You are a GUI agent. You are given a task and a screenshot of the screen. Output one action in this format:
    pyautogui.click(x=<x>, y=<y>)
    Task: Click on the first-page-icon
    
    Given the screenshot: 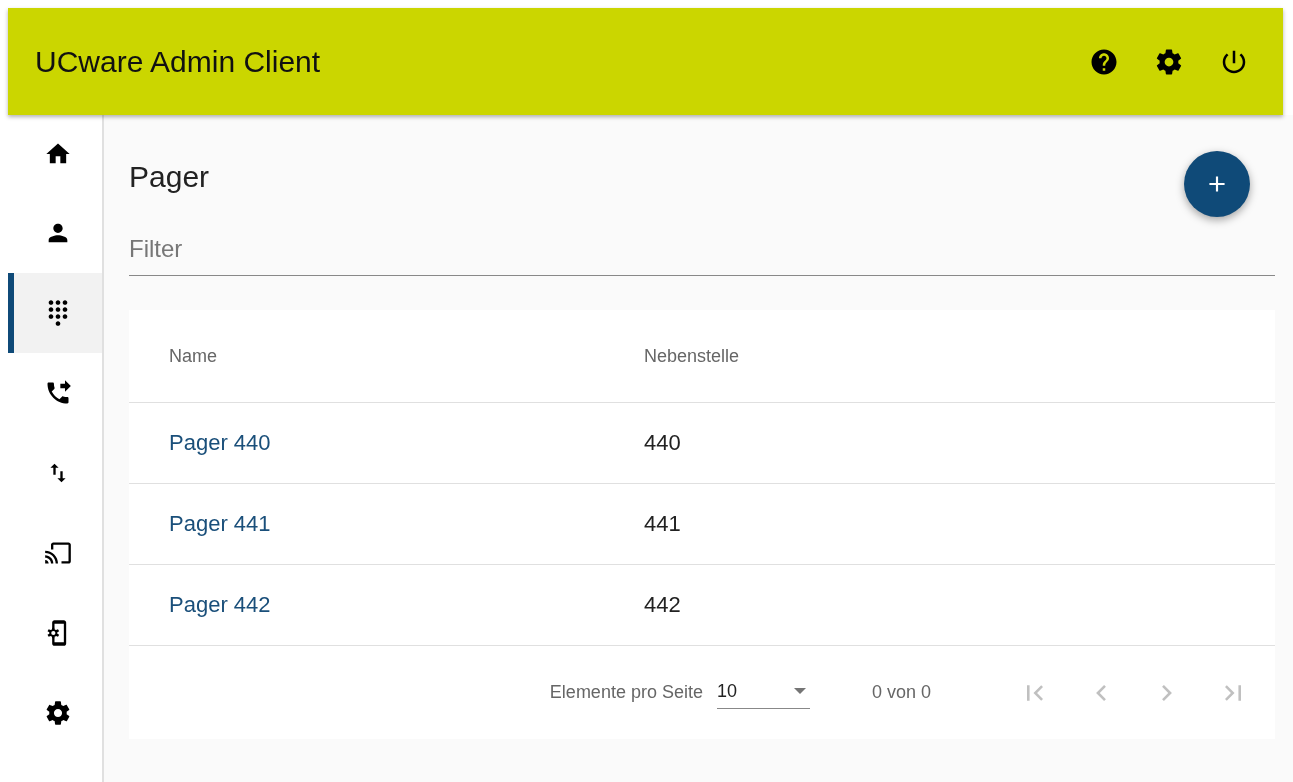 What is the action you would take?
    pyautogui.click(x=1035, y=692)
    